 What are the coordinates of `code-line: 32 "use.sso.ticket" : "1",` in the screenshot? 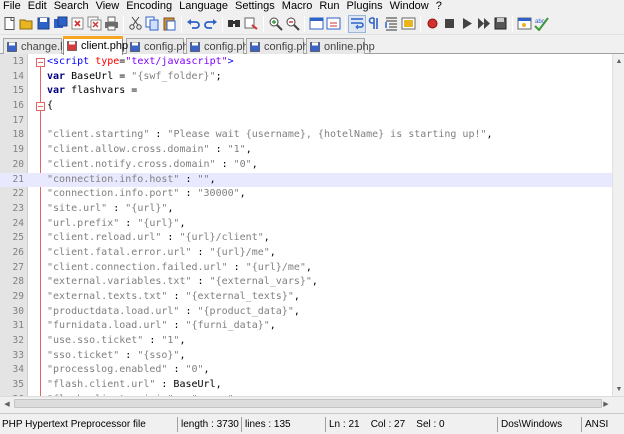 It's located at (306, 341).